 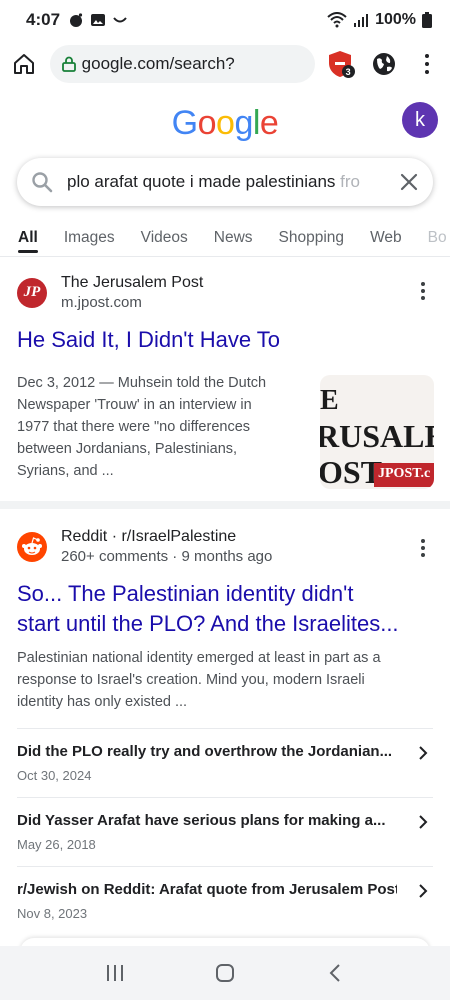 What do you see at coordinates (348, 71) in the screenshot?
I see `shield-badge: 3` at bounding box center [348, 71].